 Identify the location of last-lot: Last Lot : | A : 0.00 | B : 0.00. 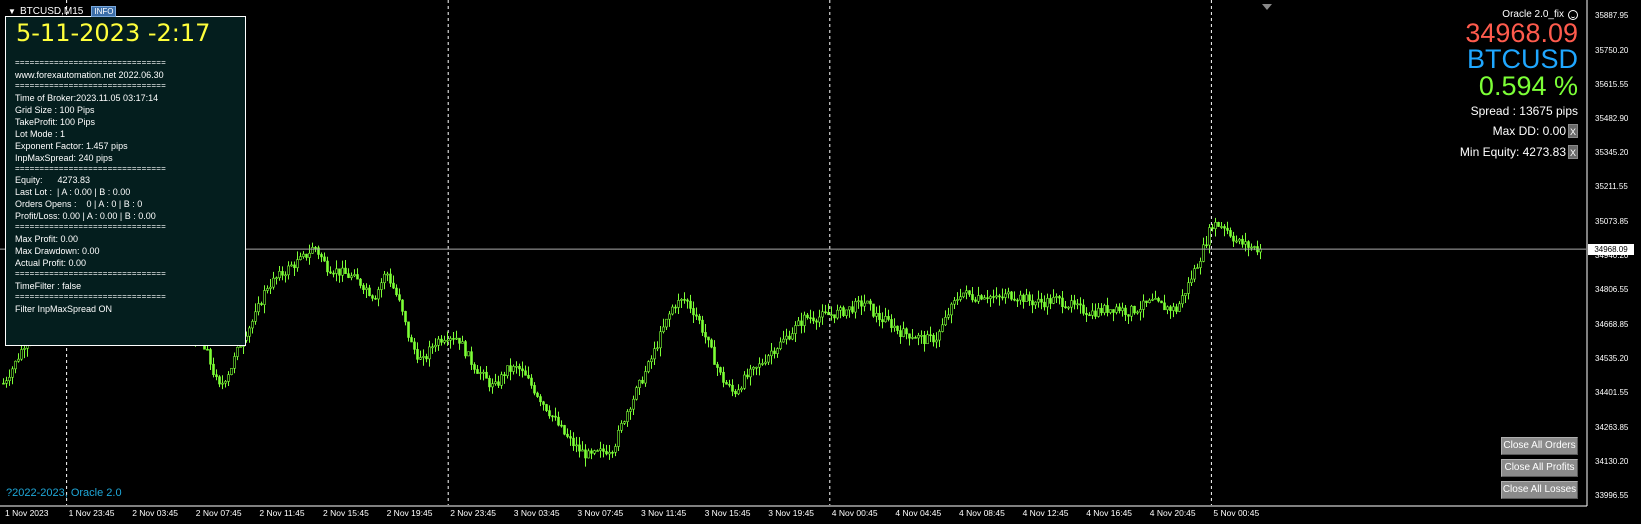
(73, 192).